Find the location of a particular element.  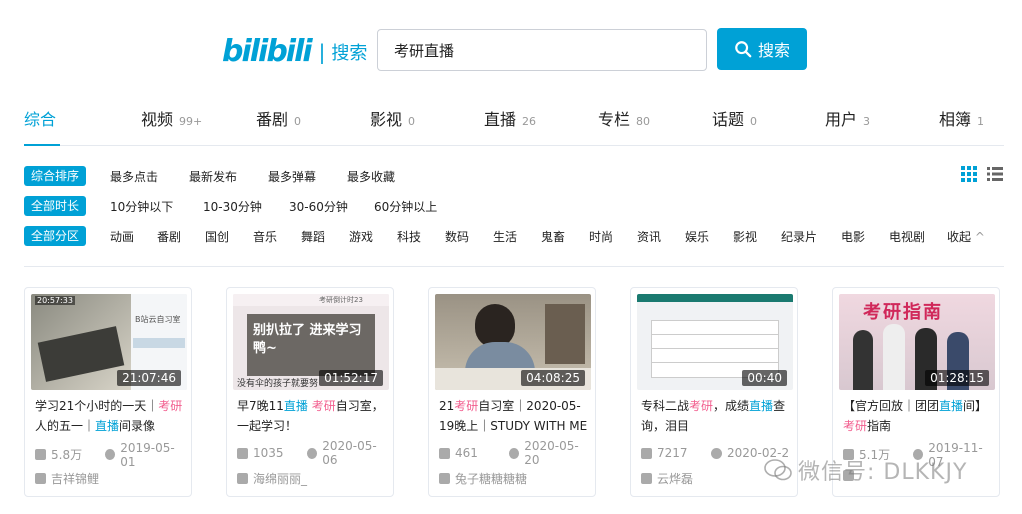

video-thumbnail: 考研指南 01:28:15 is located at coordinates (917, 342).